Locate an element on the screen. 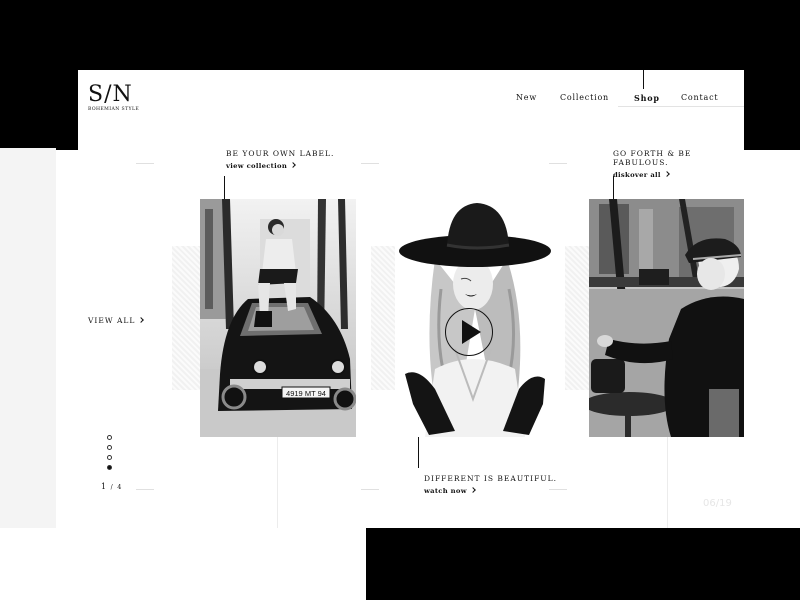 The width and height of the screenshot is (800, 600). backdrop-bottom is located at coordinates (583, 564).